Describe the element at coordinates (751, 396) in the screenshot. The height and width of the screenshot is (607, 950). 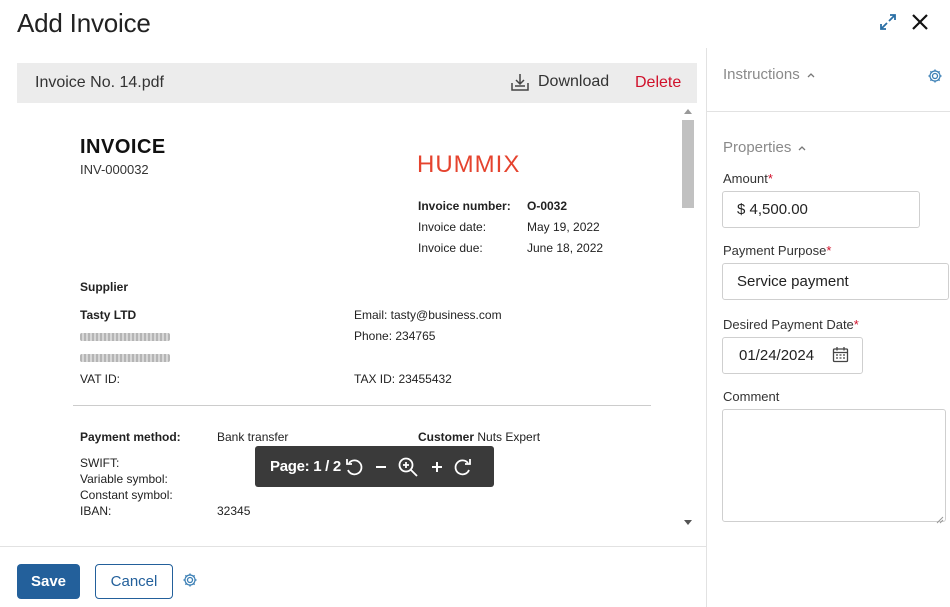
I see `comment-label: Comment` at that location.